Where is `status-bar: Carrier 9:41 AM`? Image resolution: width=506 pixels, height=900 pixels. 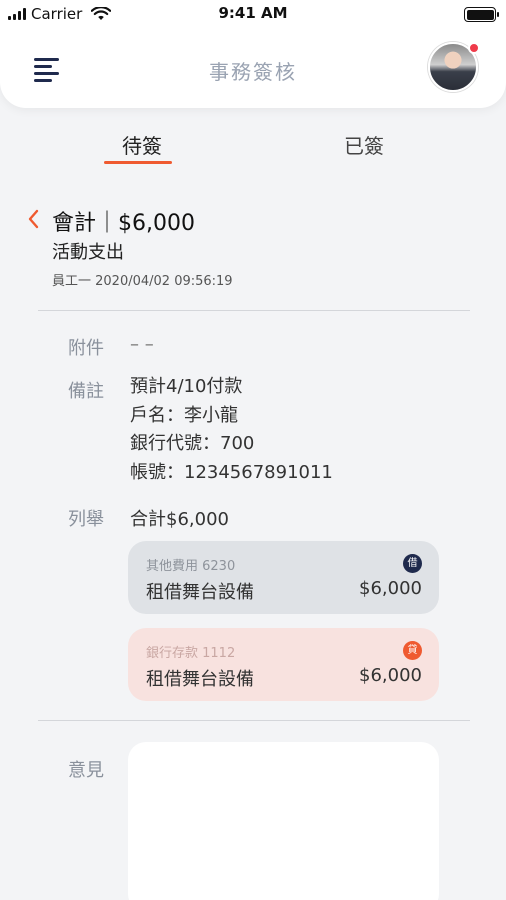 status-bar: Carrier 9:41 AM is located at coordinates (253, 15).